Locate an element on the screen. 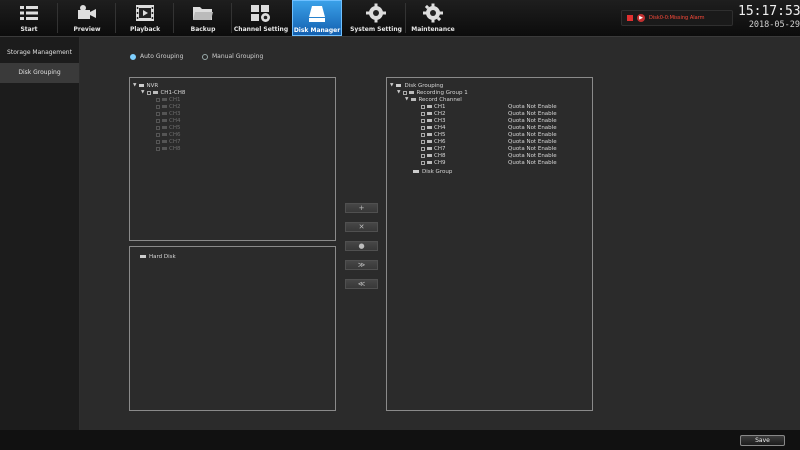  system-setting-icon is located at coordinates (376, 13).